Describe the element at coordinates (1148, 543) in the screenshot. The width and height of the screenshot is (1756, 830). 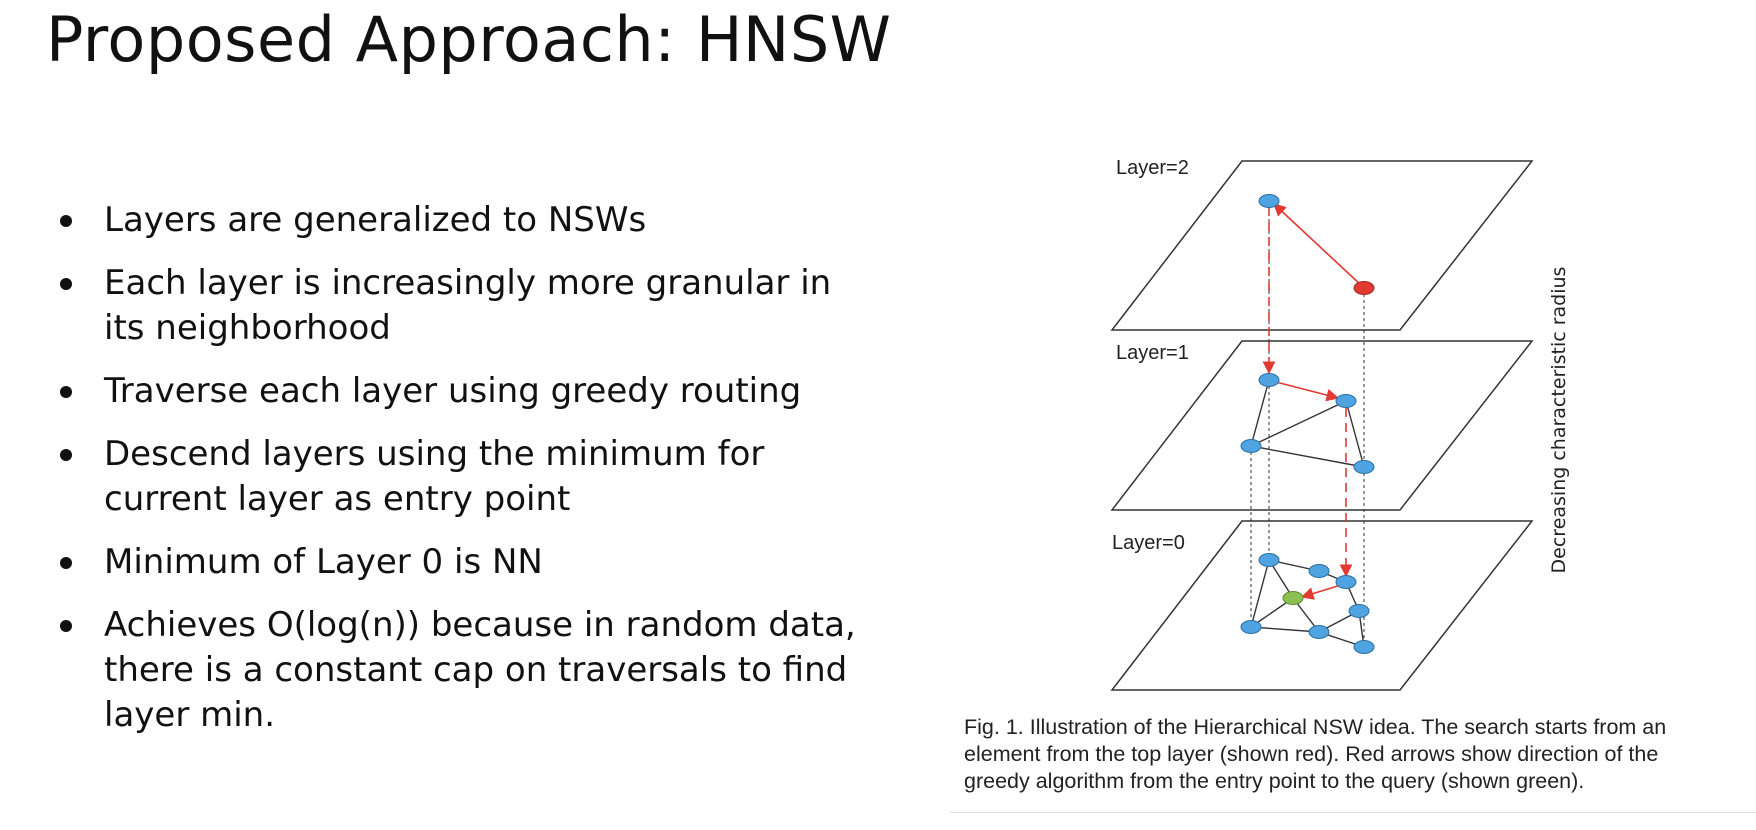
I see `layer-0-label: Layer=0` at that location.